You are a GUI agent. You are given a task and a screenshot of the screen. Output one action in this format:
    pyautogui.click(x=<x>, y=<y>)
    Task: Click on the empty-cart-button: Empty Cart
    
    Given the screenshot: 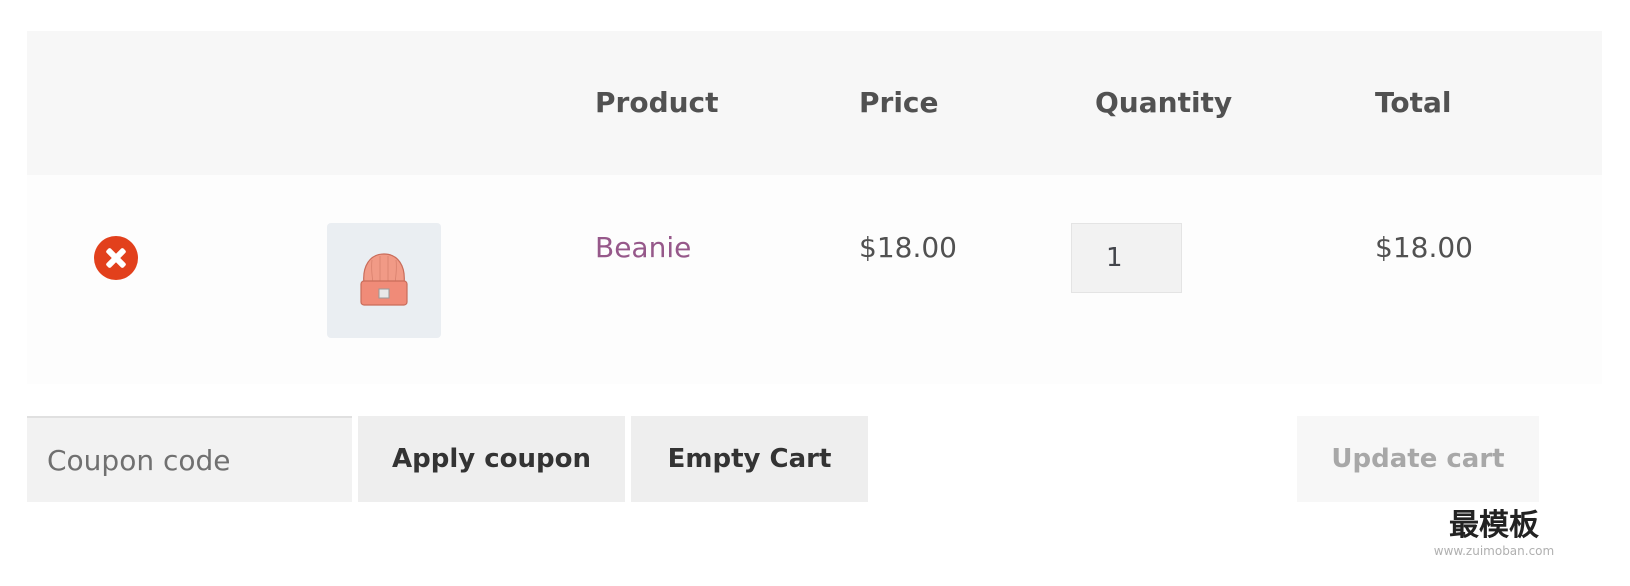 What is the action you would take?
    pyautogui.click(x=749, y=459)
    